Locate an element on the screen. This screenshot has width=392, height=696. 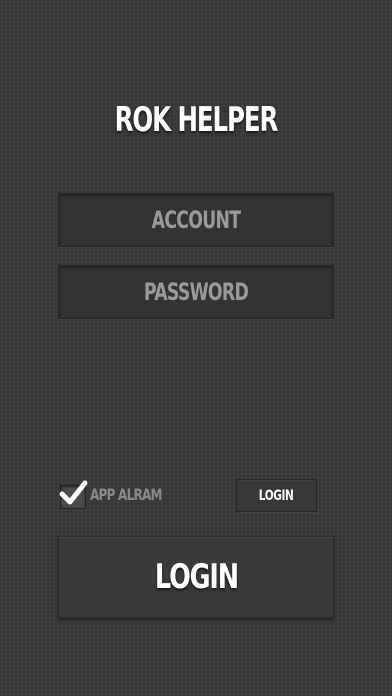
account-field is located at coordinates (196, 220).